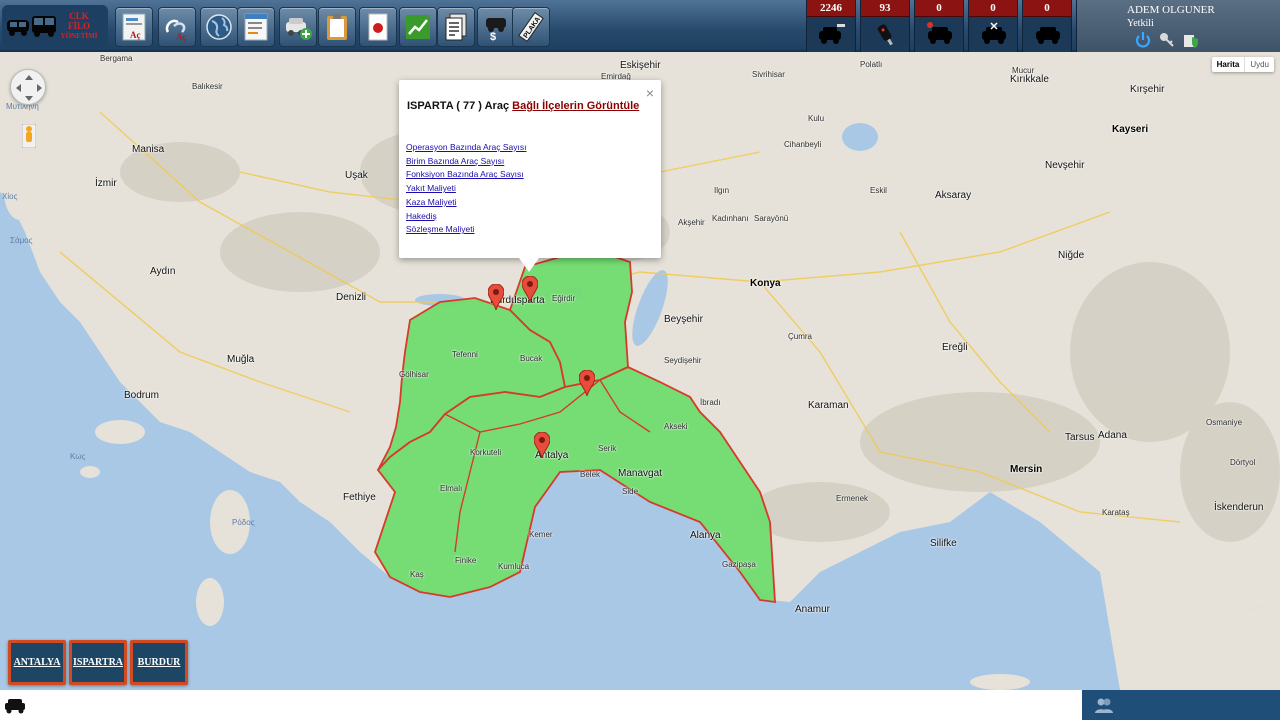  I want to click on brand-line: FİLO, so click(78, 26).